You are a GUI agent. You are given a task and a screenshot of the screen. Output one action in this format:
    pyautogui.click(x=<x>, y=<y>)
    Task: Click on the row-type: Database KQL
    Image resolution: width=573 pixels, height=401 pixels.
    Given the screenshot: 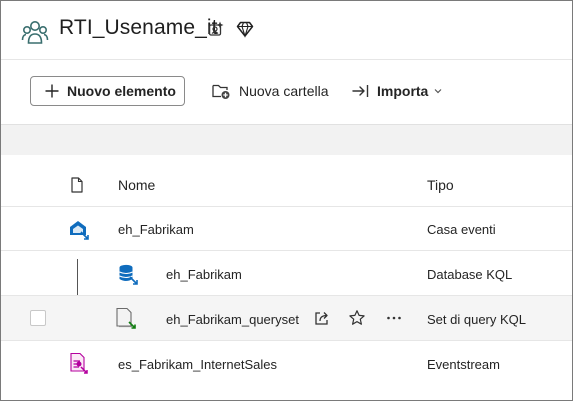 What is the action you would take?
    pyautogui.click(x=470, y=274)
    